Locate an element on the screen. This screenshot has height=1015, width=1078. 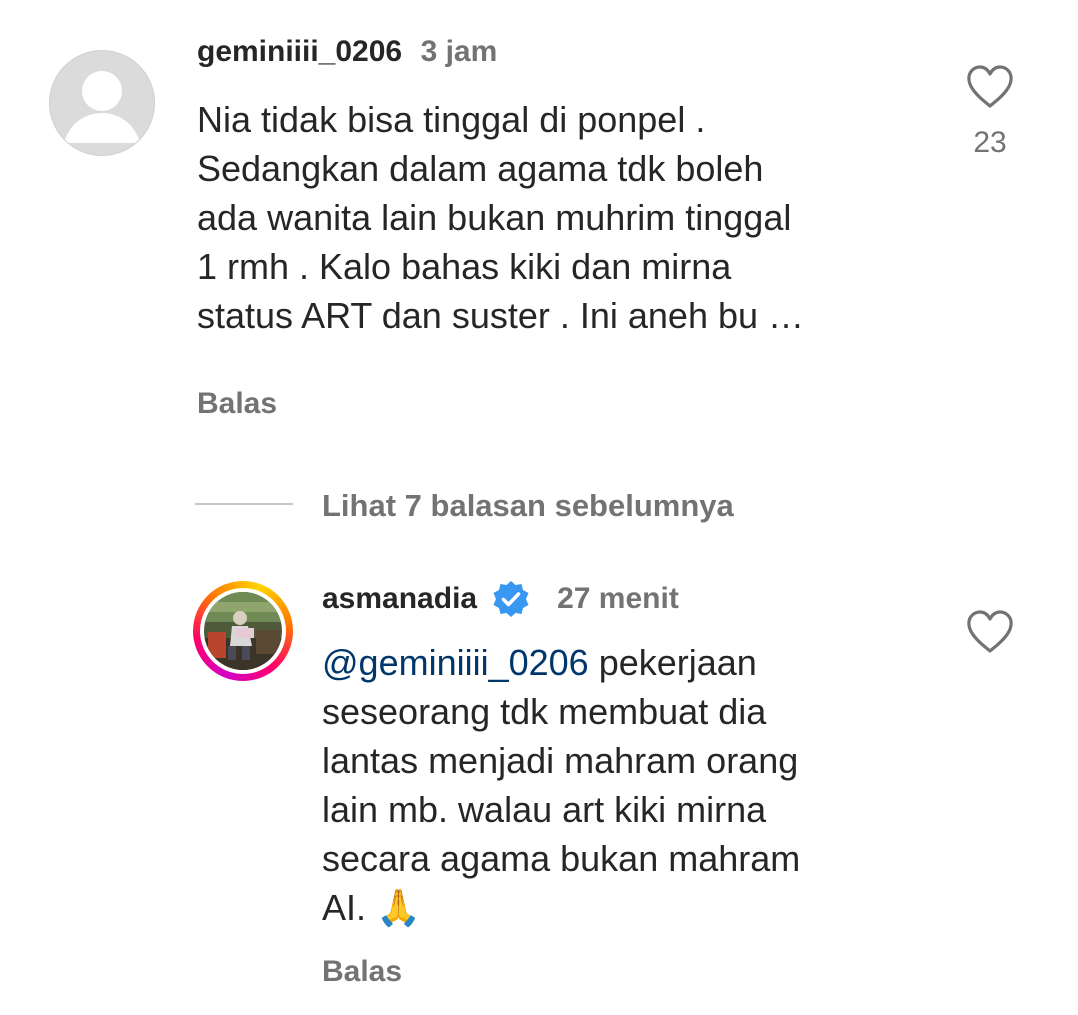
pray-emoji-icon: 🙏 is located at coordinates (398, 908).